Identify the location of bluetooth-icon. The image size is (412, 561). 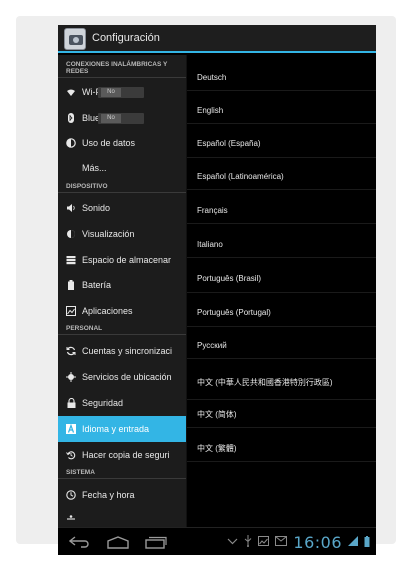
(71, 118).